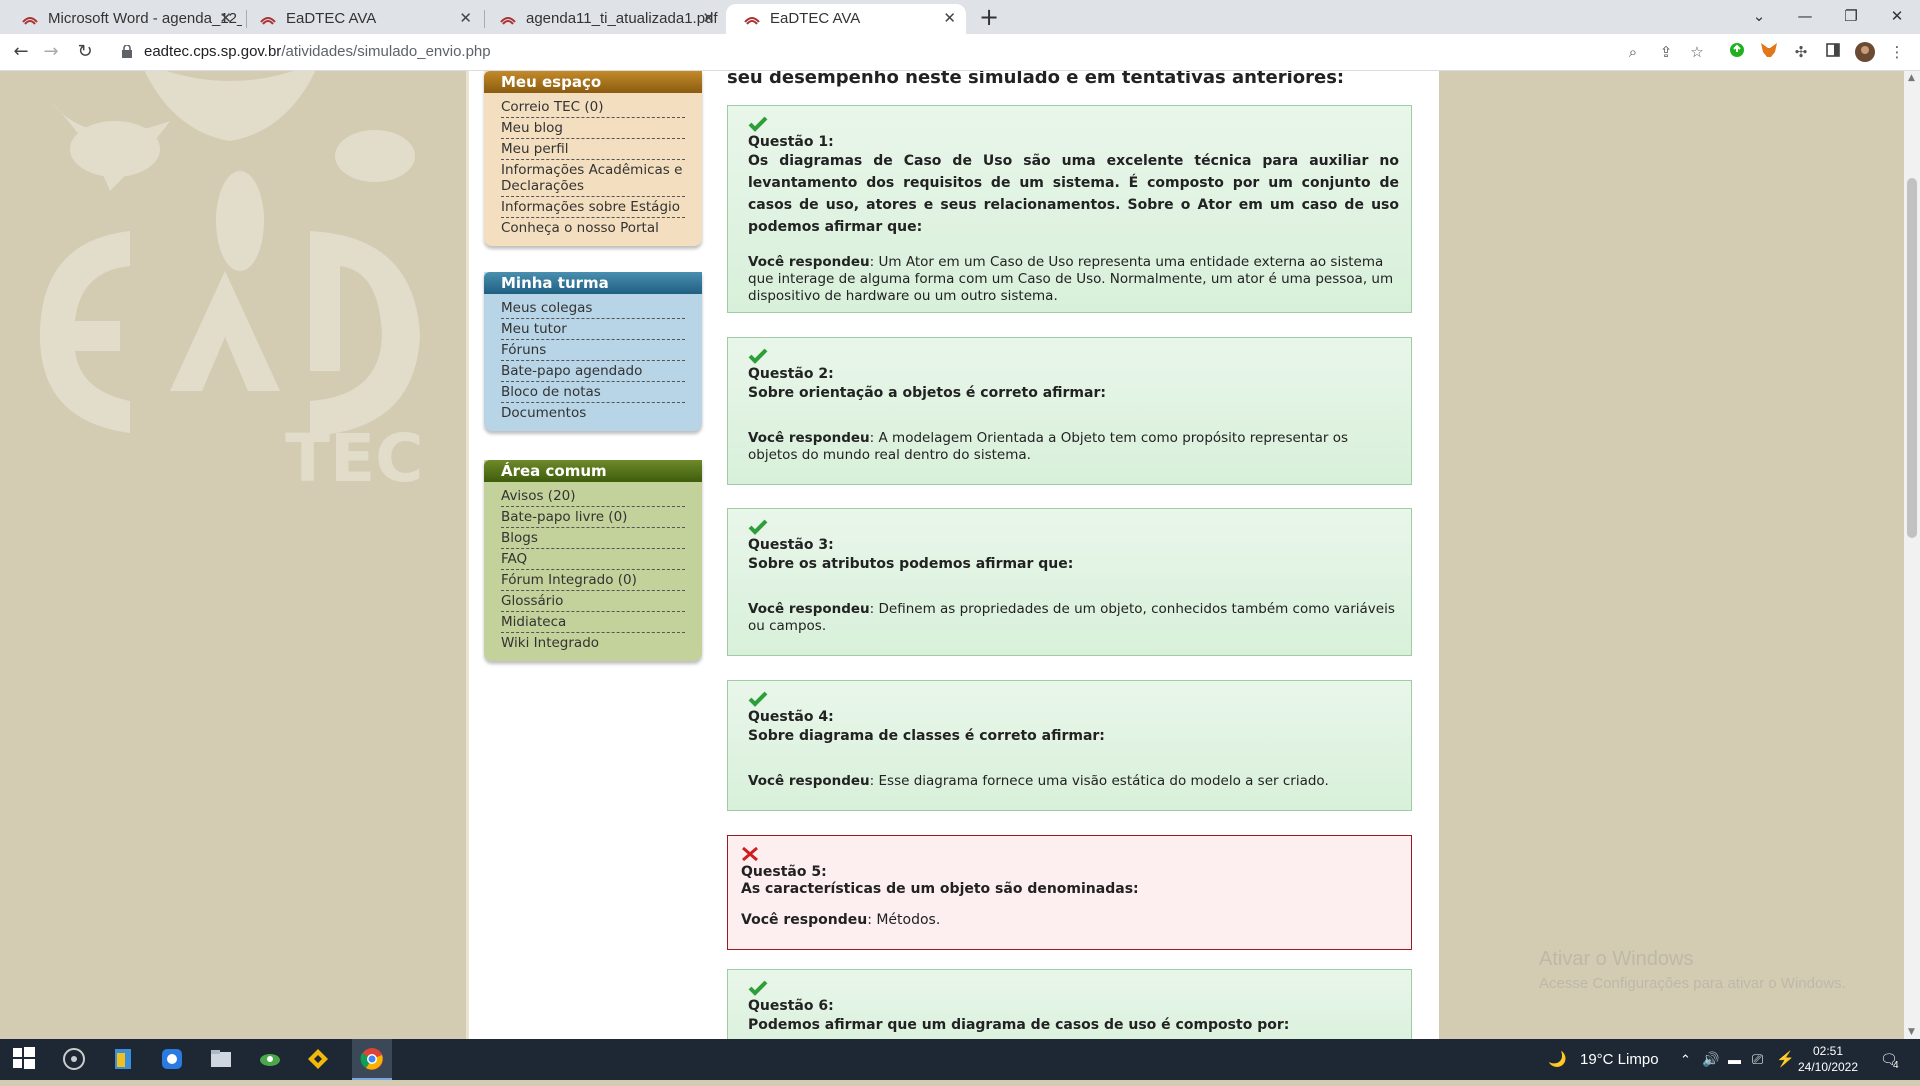 Image resolution: width=1920 pixels, height=1086 pixels. I want to click on file-app-icon, so click(124, 1060).